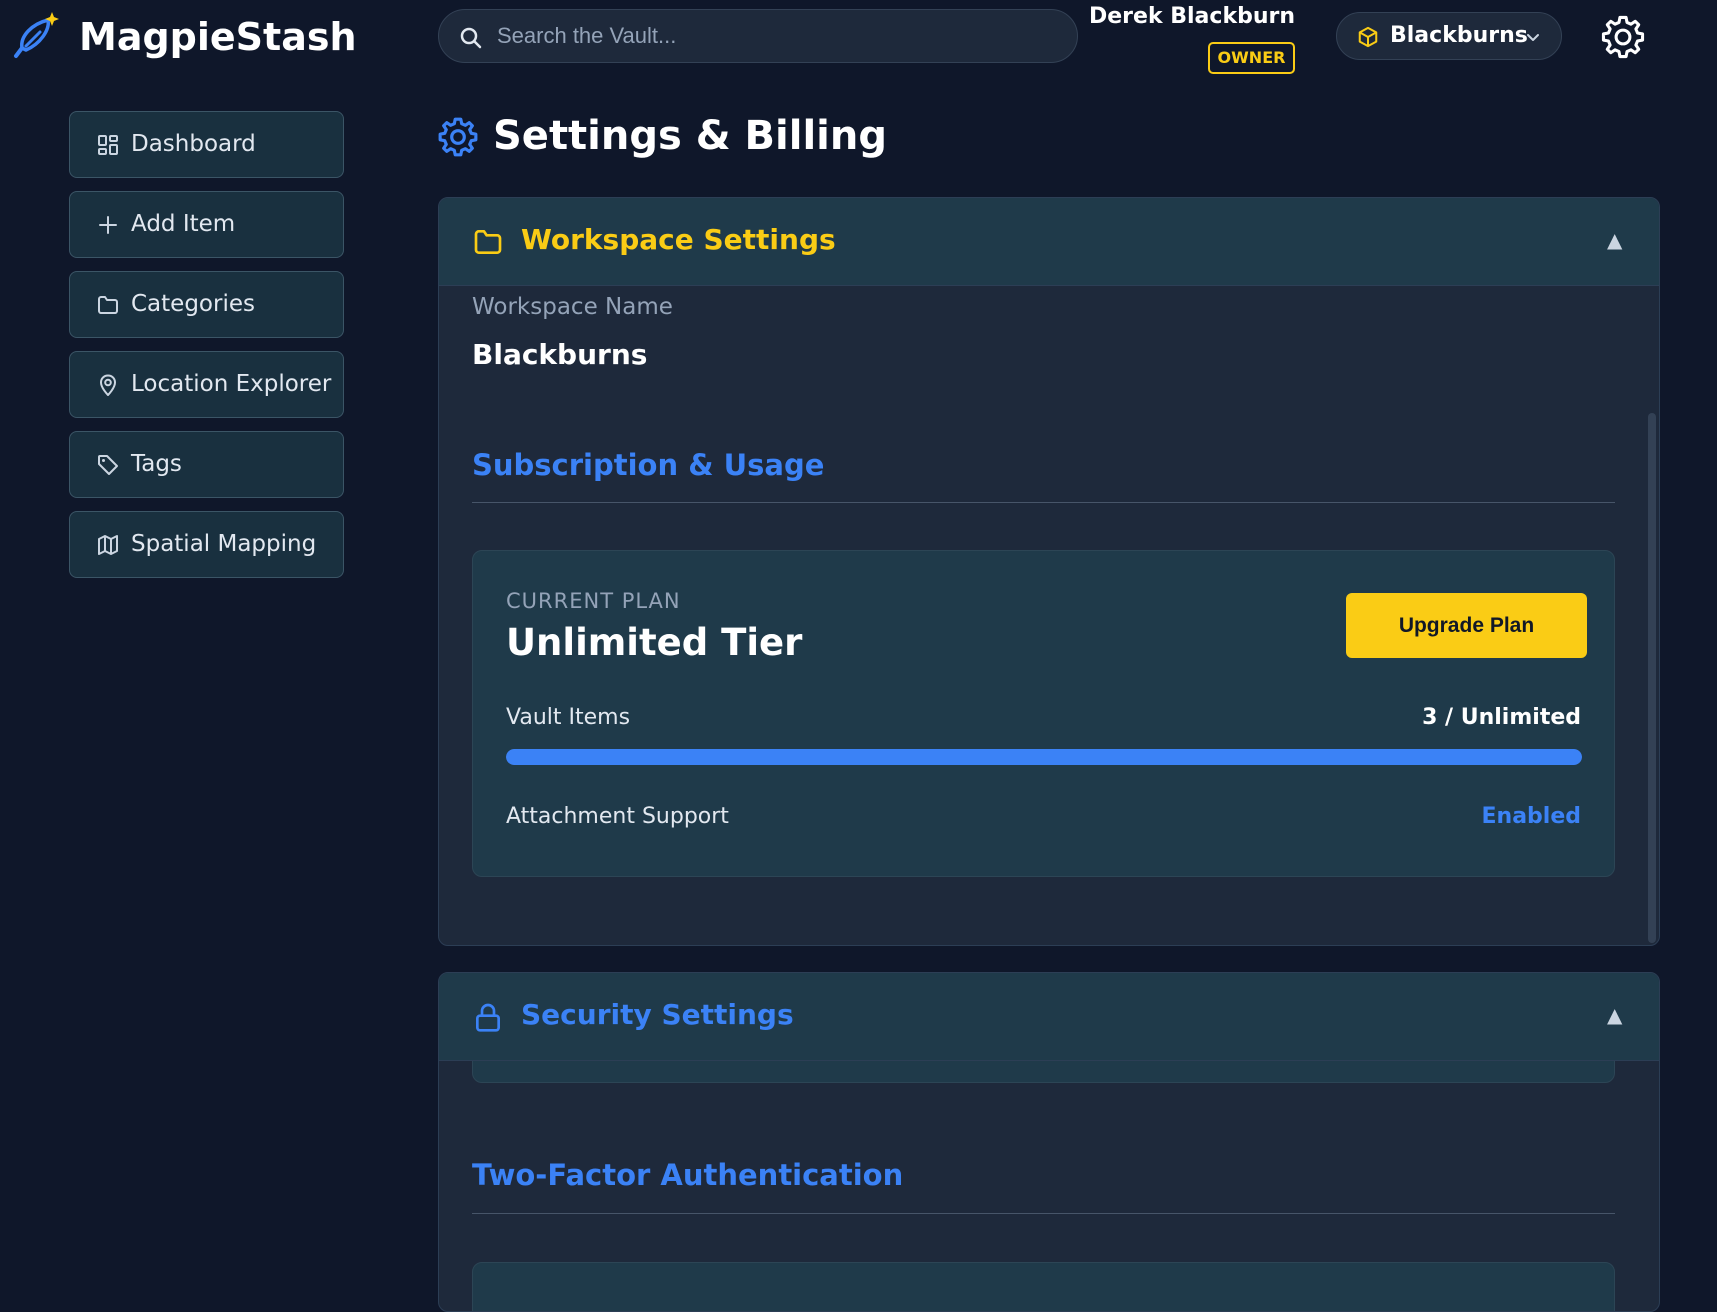 Image resolution: width=1717 pixels, height=1312 pixels. I want to click on sidebar-item-label: Location Explorer, so click(231, 384).